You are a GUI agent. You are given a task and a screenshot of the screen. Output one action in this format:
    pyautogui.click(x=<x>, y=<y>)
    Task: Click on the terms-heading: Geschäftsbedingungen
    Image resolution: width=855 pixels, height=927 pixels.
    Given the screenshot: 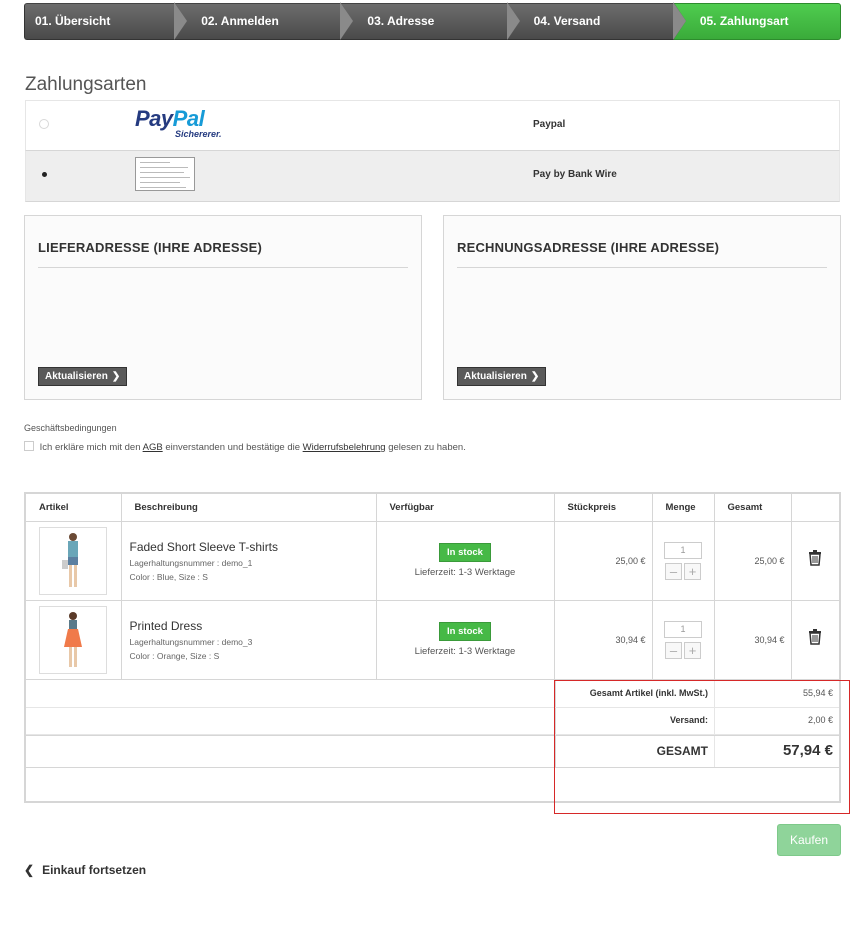 What is the action you would take?
    pyautogui.click(x=70, y=428)
    